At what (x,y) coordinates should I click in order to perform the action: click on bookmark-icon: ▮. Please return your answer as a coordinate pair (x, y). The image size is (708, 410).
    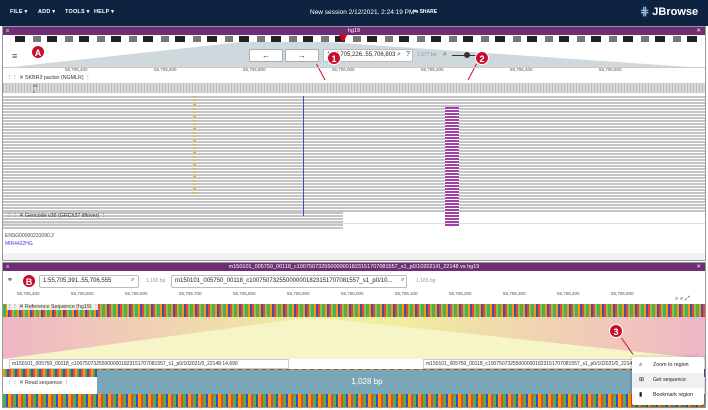
    Looking at the image, I should click on (641, 395).